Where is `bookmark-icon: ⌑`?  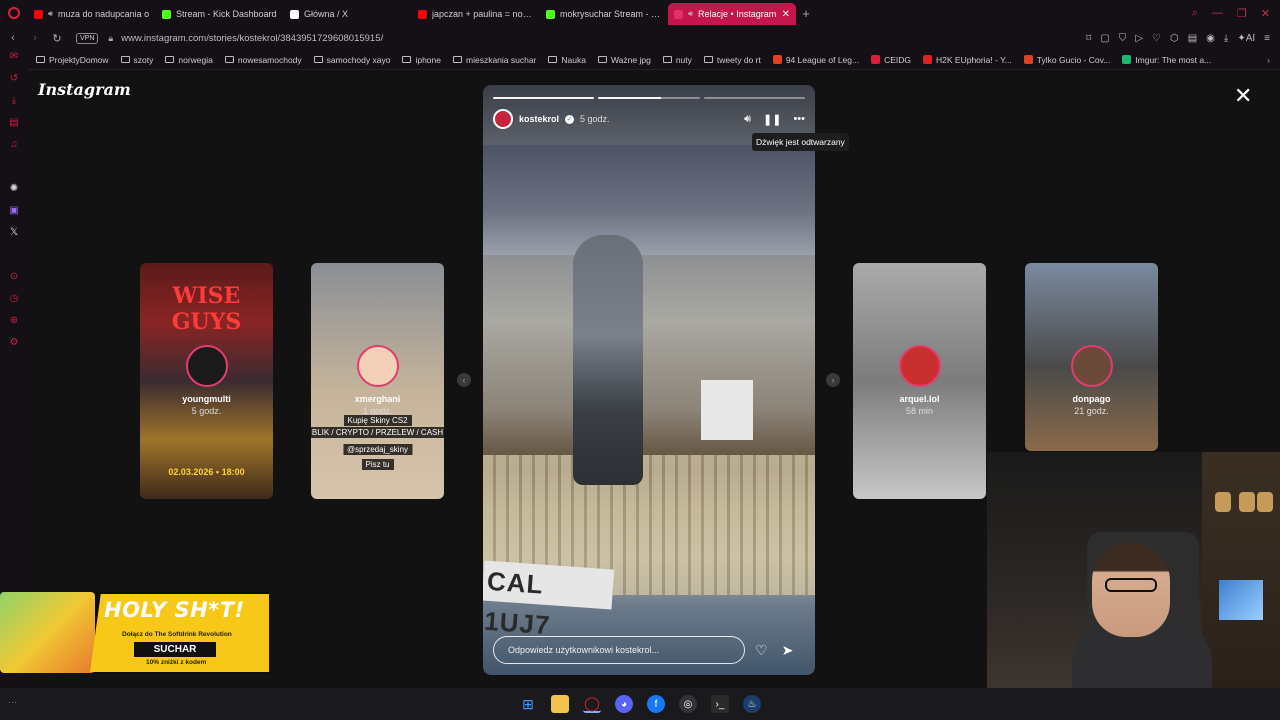
bookmark-icon: ⌑ is located at coordinates (1088, 38).